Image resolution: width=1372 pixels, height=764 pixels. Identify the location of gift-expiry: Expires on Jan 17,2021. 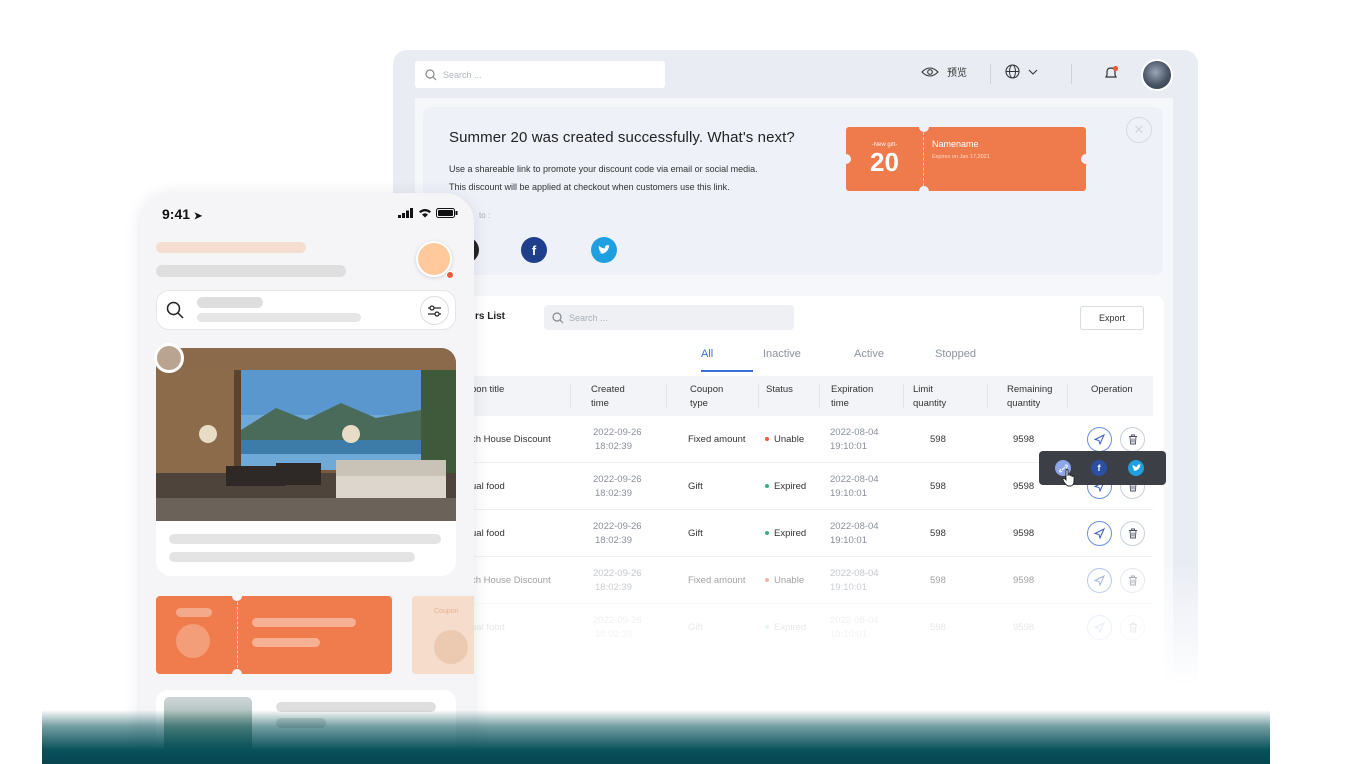
(961, 157).